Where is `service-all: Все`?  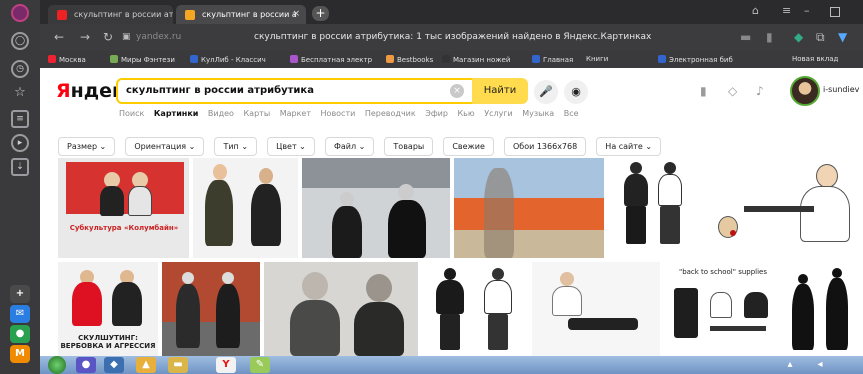 service-all: Все is located at coordinates (571, 113).